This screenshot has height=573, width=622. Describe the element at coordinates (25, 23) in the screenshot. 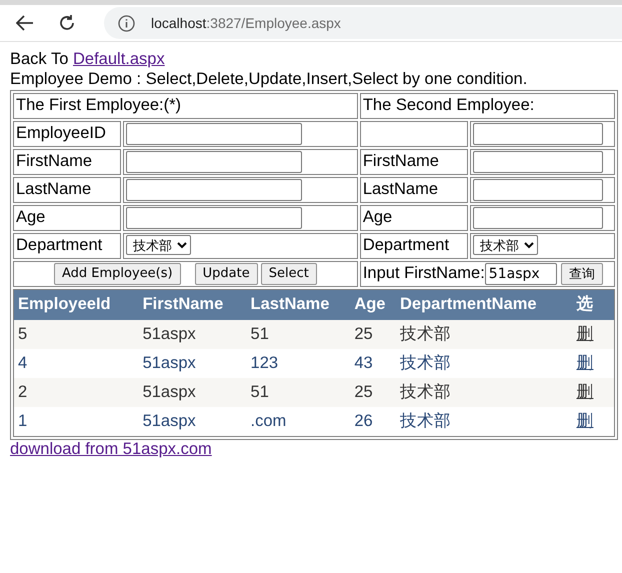

I see `back-arrow-icon` at that location.